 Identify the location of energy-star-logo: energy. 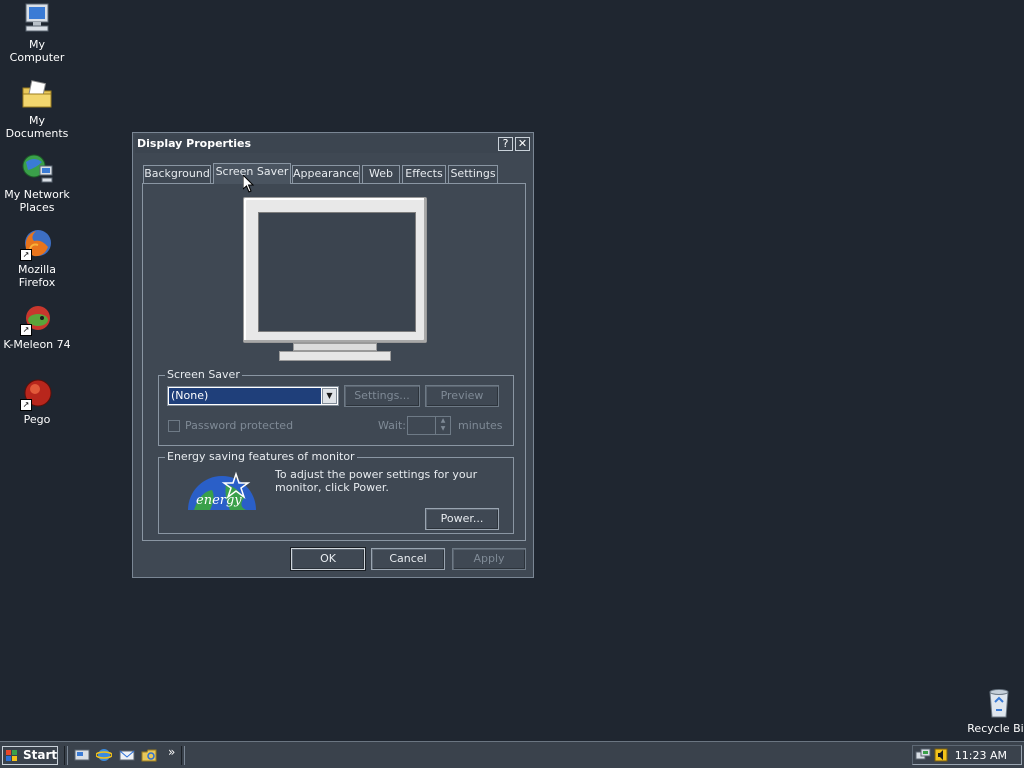
(222, 491).